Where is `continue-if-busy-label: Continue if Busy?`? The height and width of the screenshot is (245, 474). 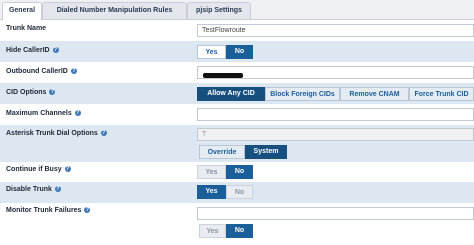 continue-if-busy-label: Continue if Busy? is located at coordinates (38, 169).